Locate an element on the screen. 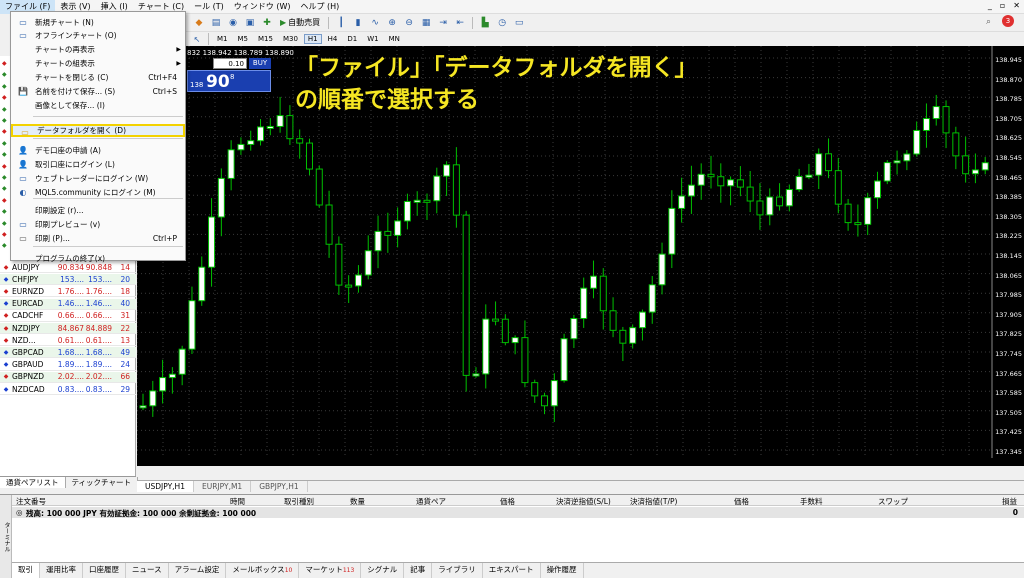  chart-tab-usdjpy: USDJPY,H1 is located at coordinates (165, 486).